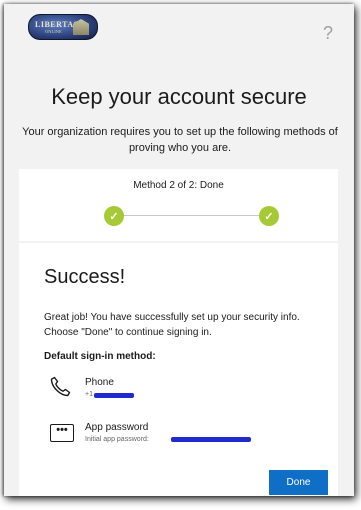  I want to click on done-button: Done, so click(298, 482).